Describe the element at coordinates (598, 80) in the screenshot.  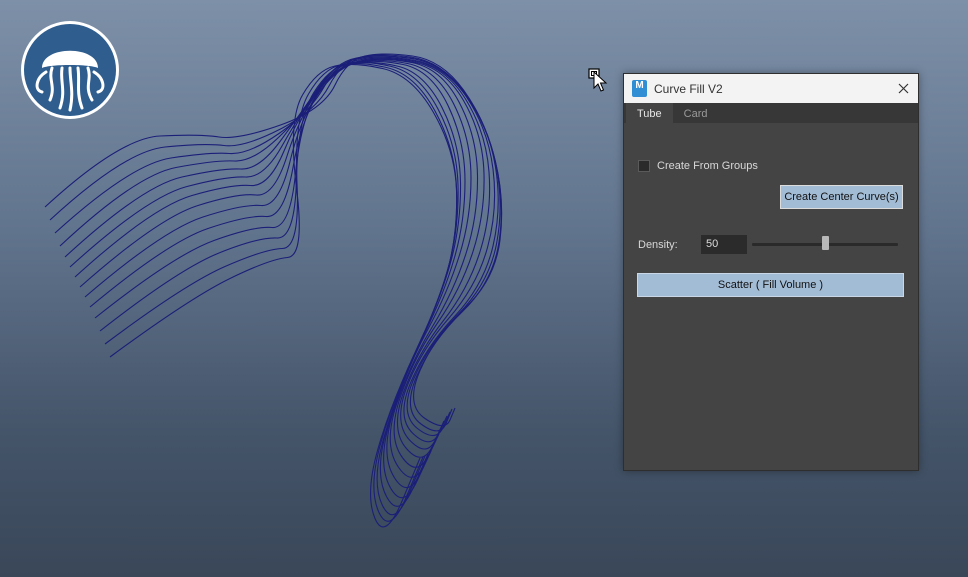
I see `mouse-cursor-icon` at that location.